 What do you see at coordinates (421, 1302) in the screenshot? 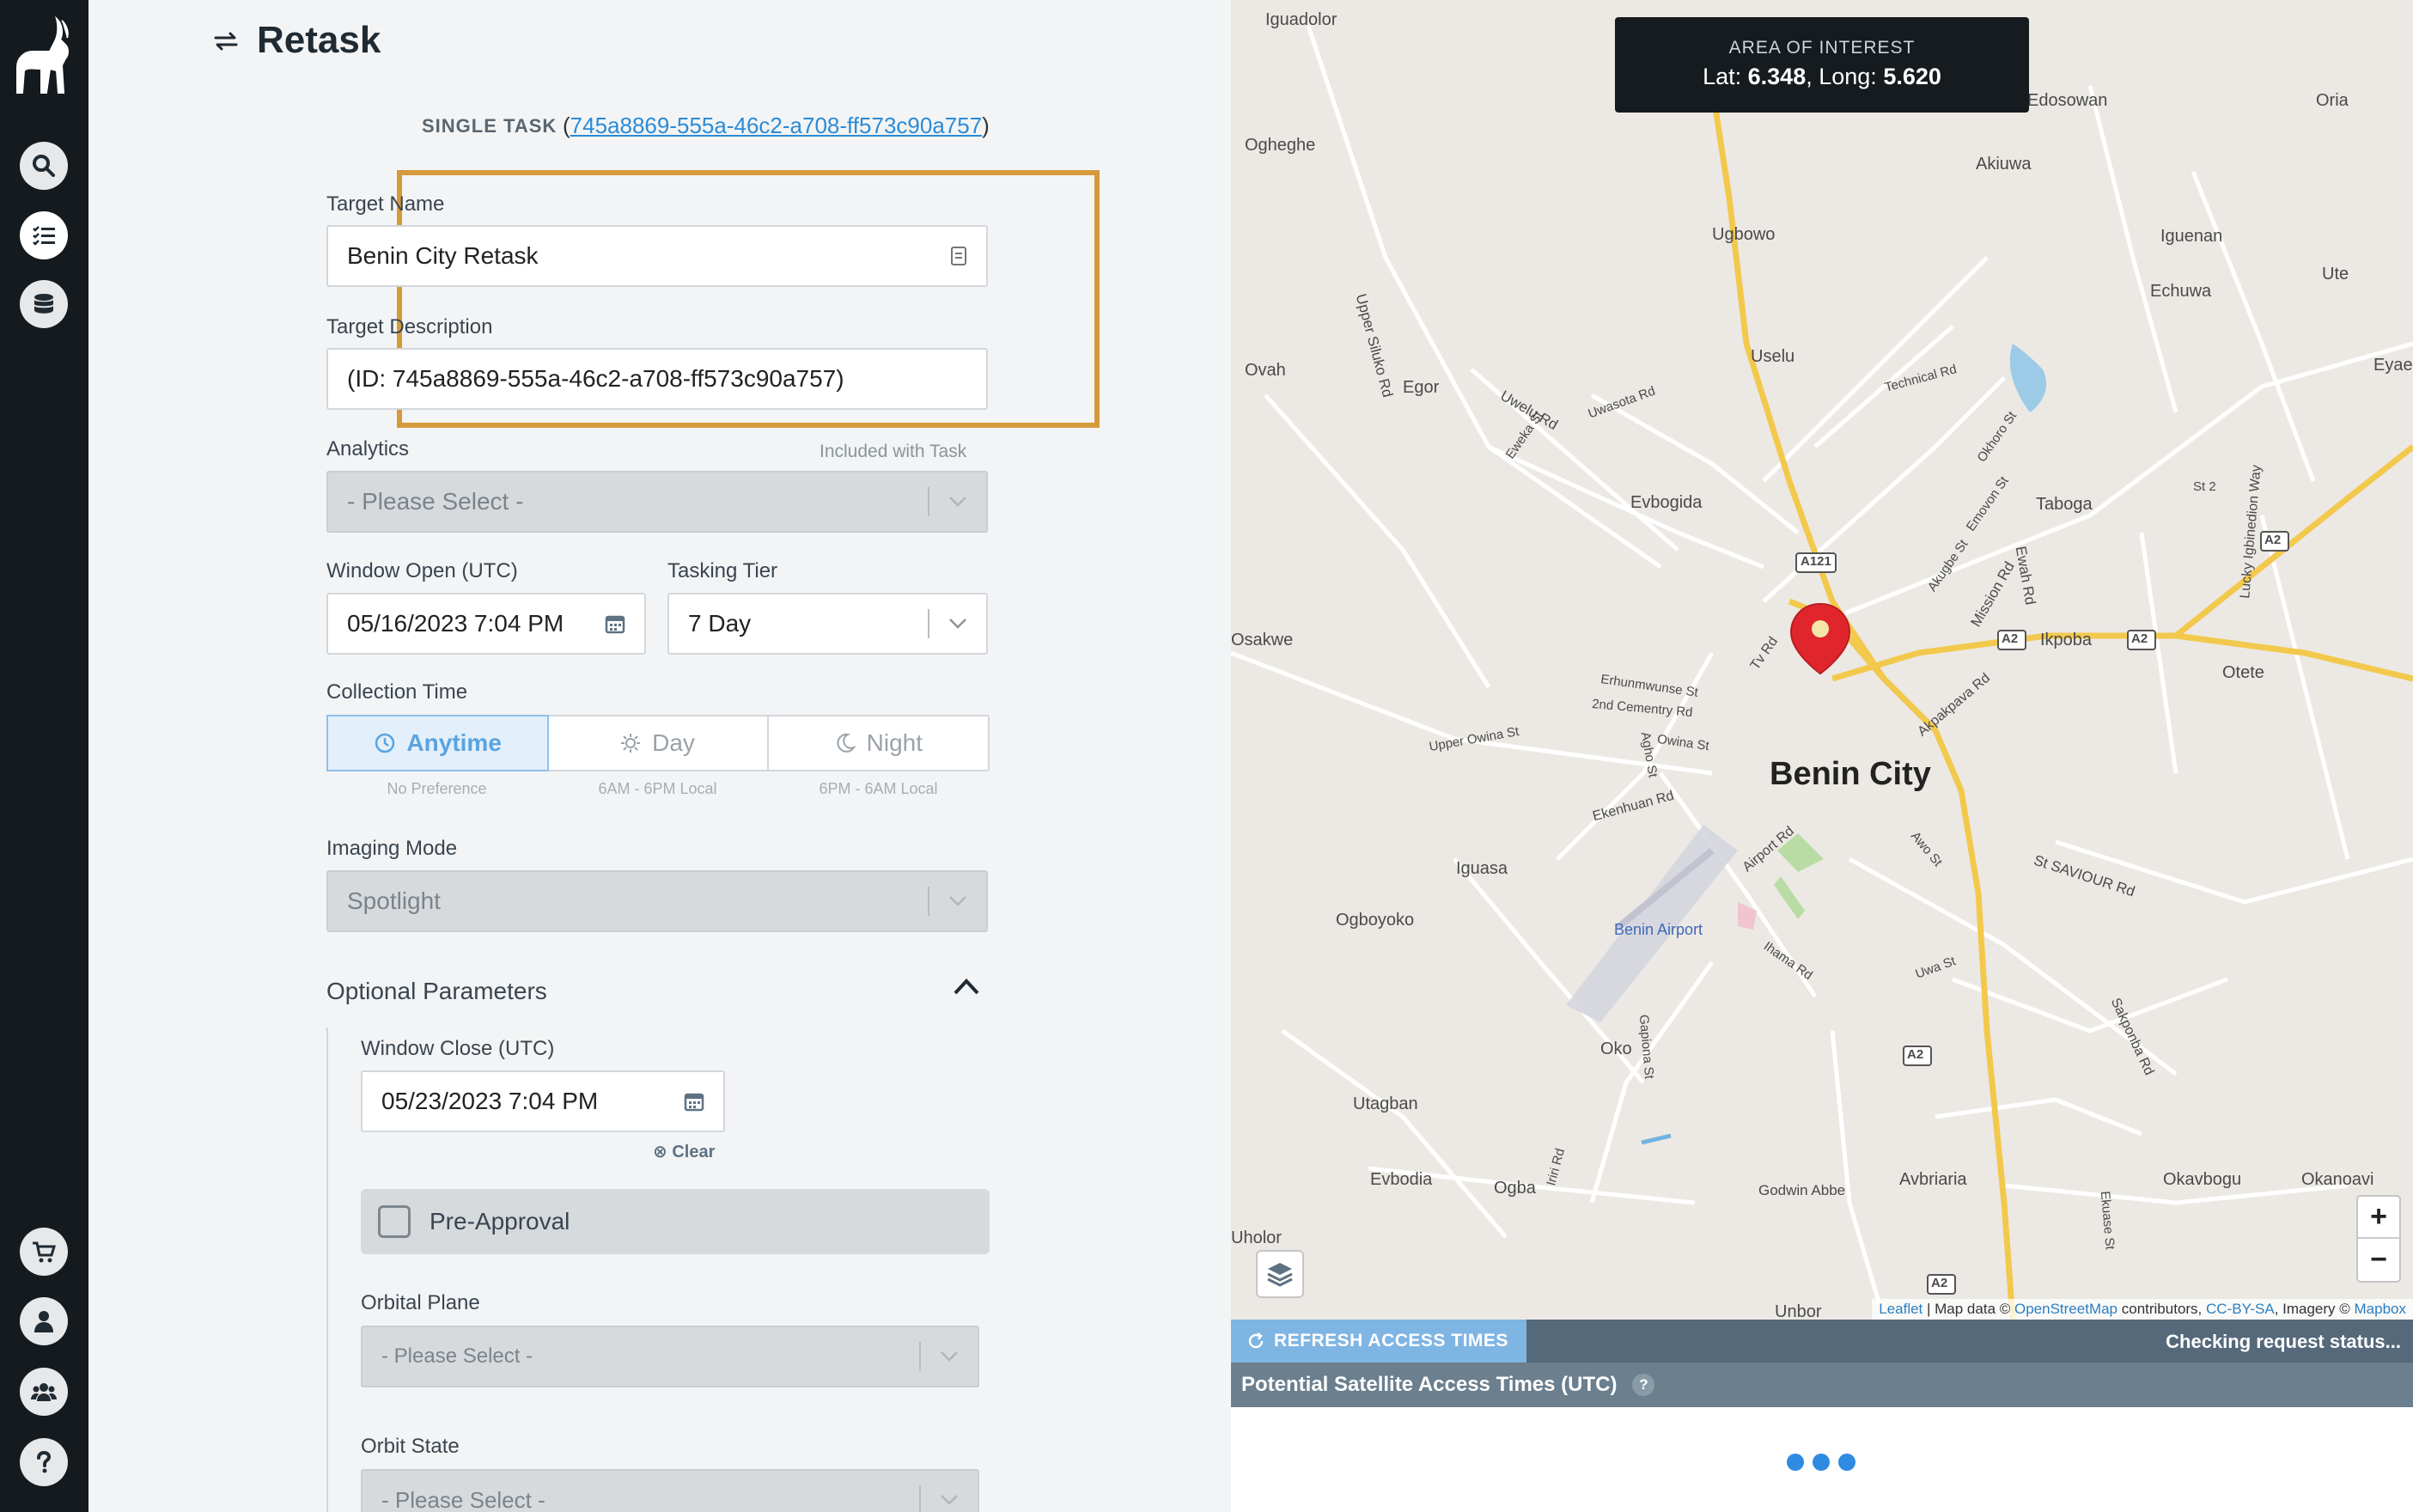
I see `orbital-plane-label: Orbital Plane` at bounding box center [421, 1302].